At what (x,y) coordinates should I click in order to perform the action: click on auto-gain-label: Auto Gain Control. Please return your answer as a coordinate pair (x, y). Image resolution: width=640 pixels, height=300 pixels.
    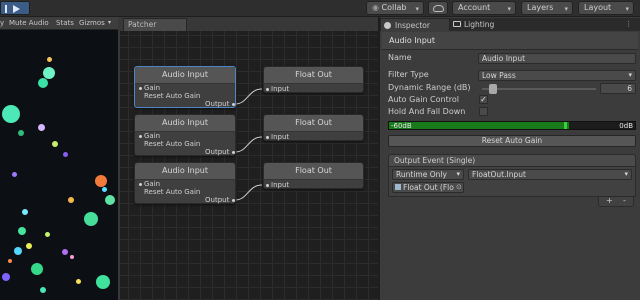
    Looking at the image, I should click on (423, 99).